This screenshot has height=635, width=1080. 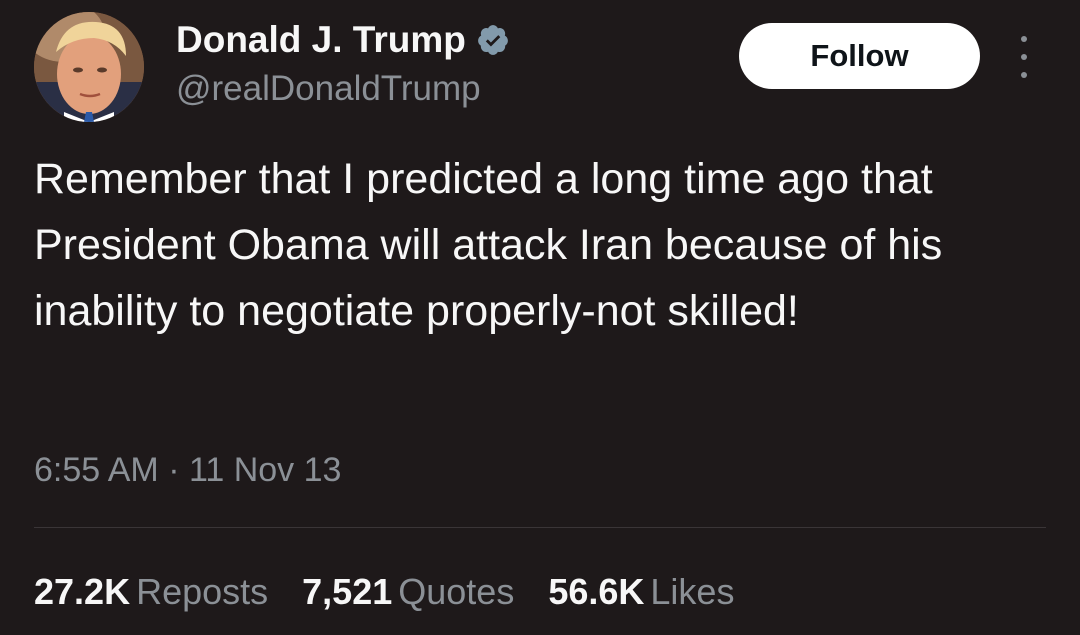 I want to click on engagement-stats: 27.2K Reposts 7,521 Quotes 56.6K Likes, so click(x=401, y=592).